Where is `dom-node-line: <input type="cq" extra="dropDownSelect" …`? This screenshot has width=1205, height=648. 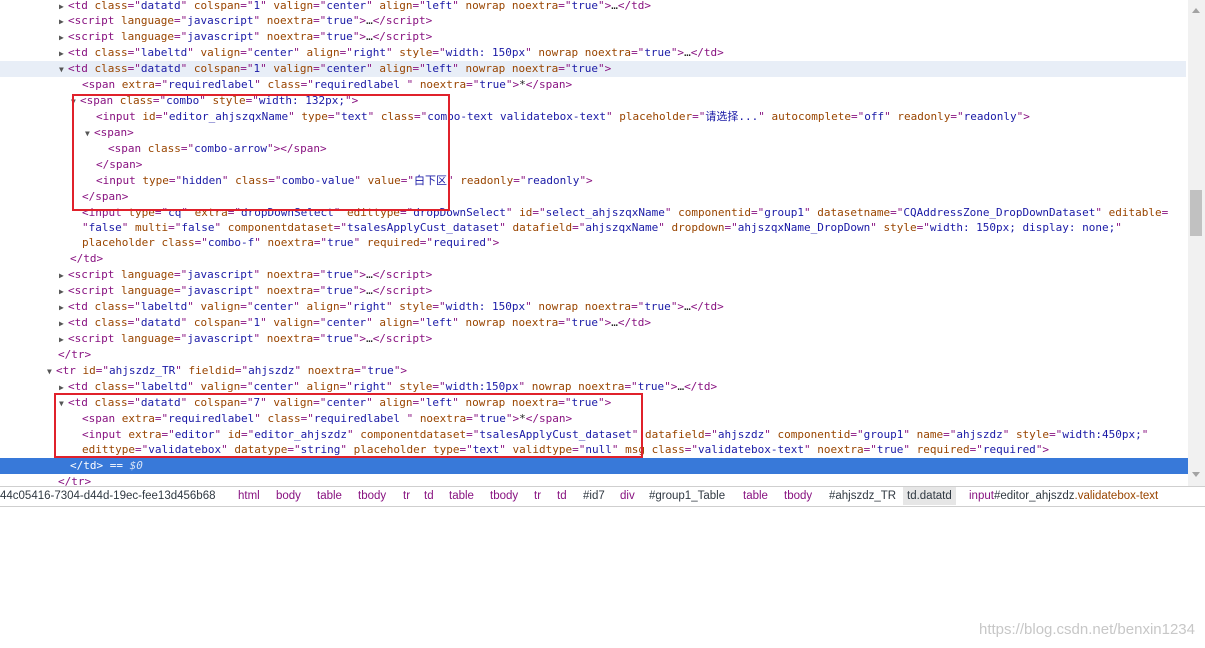
dom-node-line: <input type="cq" extra="dropDownSelect" … is located at coordinates (625, 213).